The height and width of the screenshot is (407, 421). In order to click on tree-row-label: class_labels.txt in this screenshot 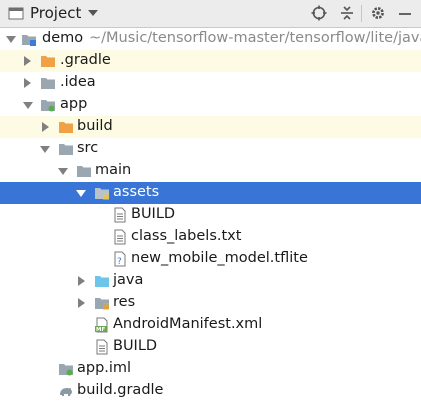, I will do `click(186, 236)`.